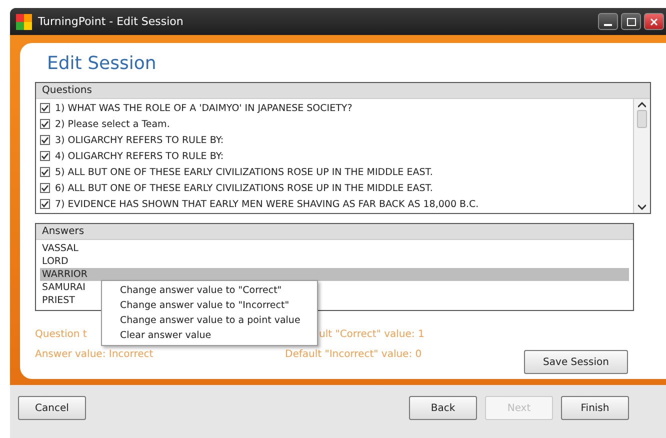 This screenshot has height=438, width=666. Describe the element at coordinates (112, 124) in the screenshot. I see `question-item: 2) Please select a Team.` at that location.